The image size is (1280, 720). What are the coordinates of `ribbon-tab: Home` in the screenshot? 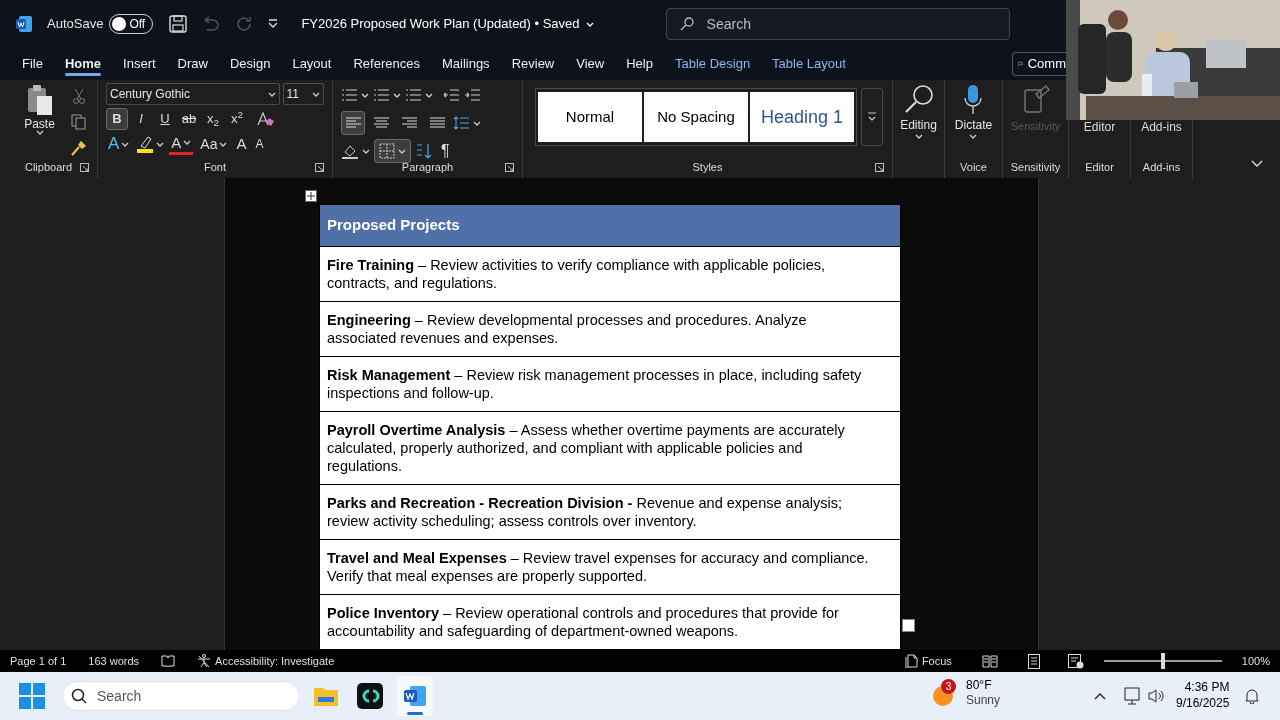 It's located at (83, 64).